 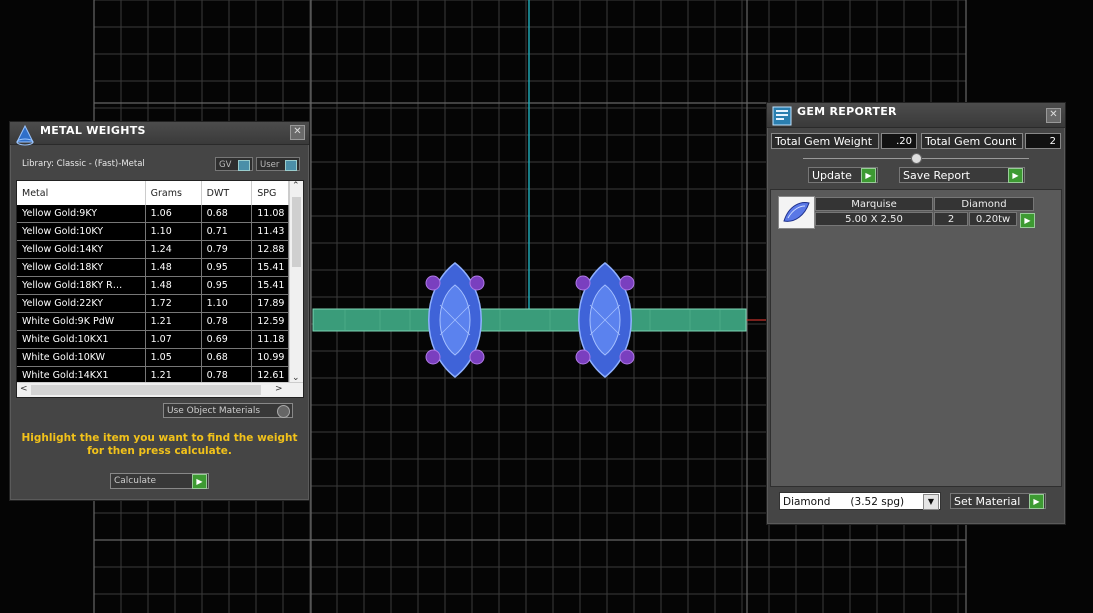 What do you see at coordinates (153, 321) in the screenshot?
I see `table-row: White Gold:9K PdW 1.21 0.78 12.59` at bounding box center [153, 321].